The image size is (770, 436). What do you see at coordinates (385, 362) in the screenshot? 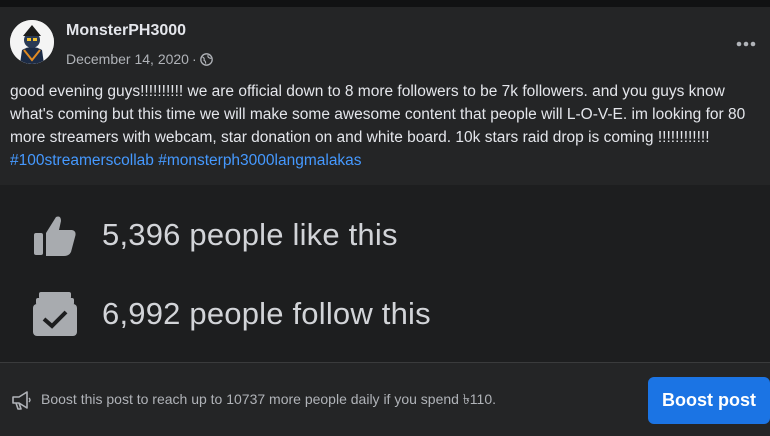
I see `divider` at bounding box center [385, 362].